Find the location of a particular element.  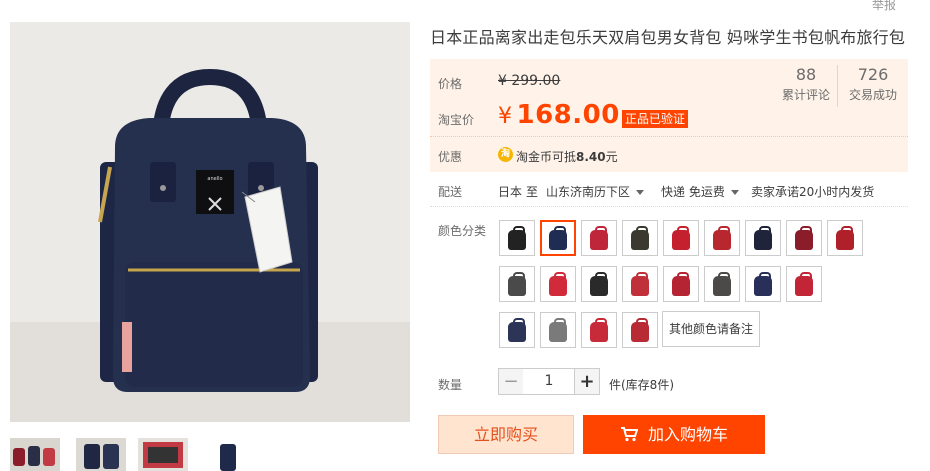

quantity-increase-button: + is located at coordinates (587, 381).